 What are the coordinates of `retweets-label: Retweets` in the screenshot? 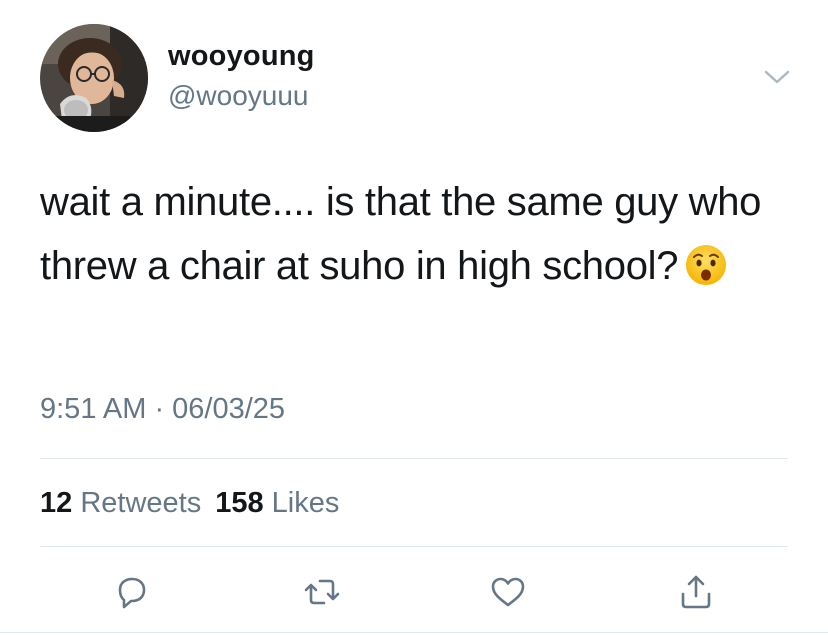 It's located at (141, 503).